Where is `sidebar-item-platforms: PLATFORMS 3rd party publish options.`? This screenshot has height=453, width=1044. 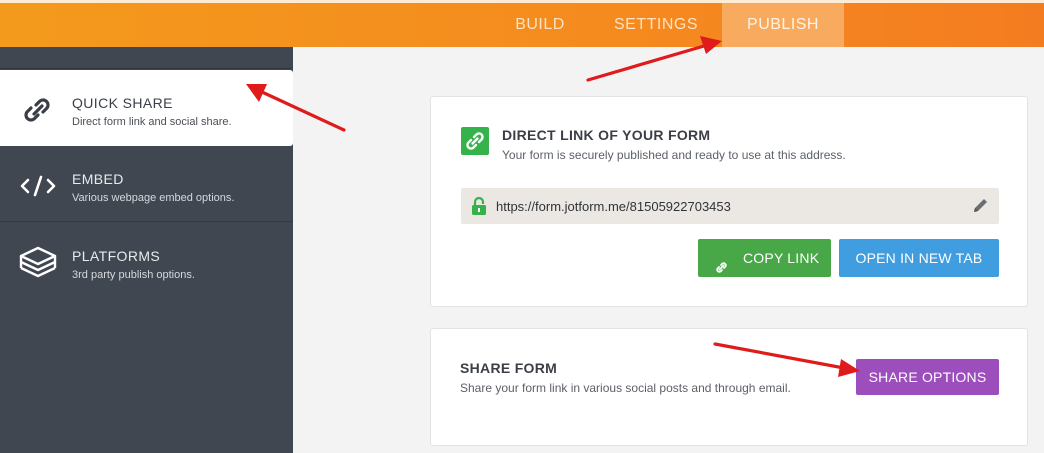
sidebar-item-platforms: PLATFORMS 3rd party publish options. is located at coordinates (146, 261).